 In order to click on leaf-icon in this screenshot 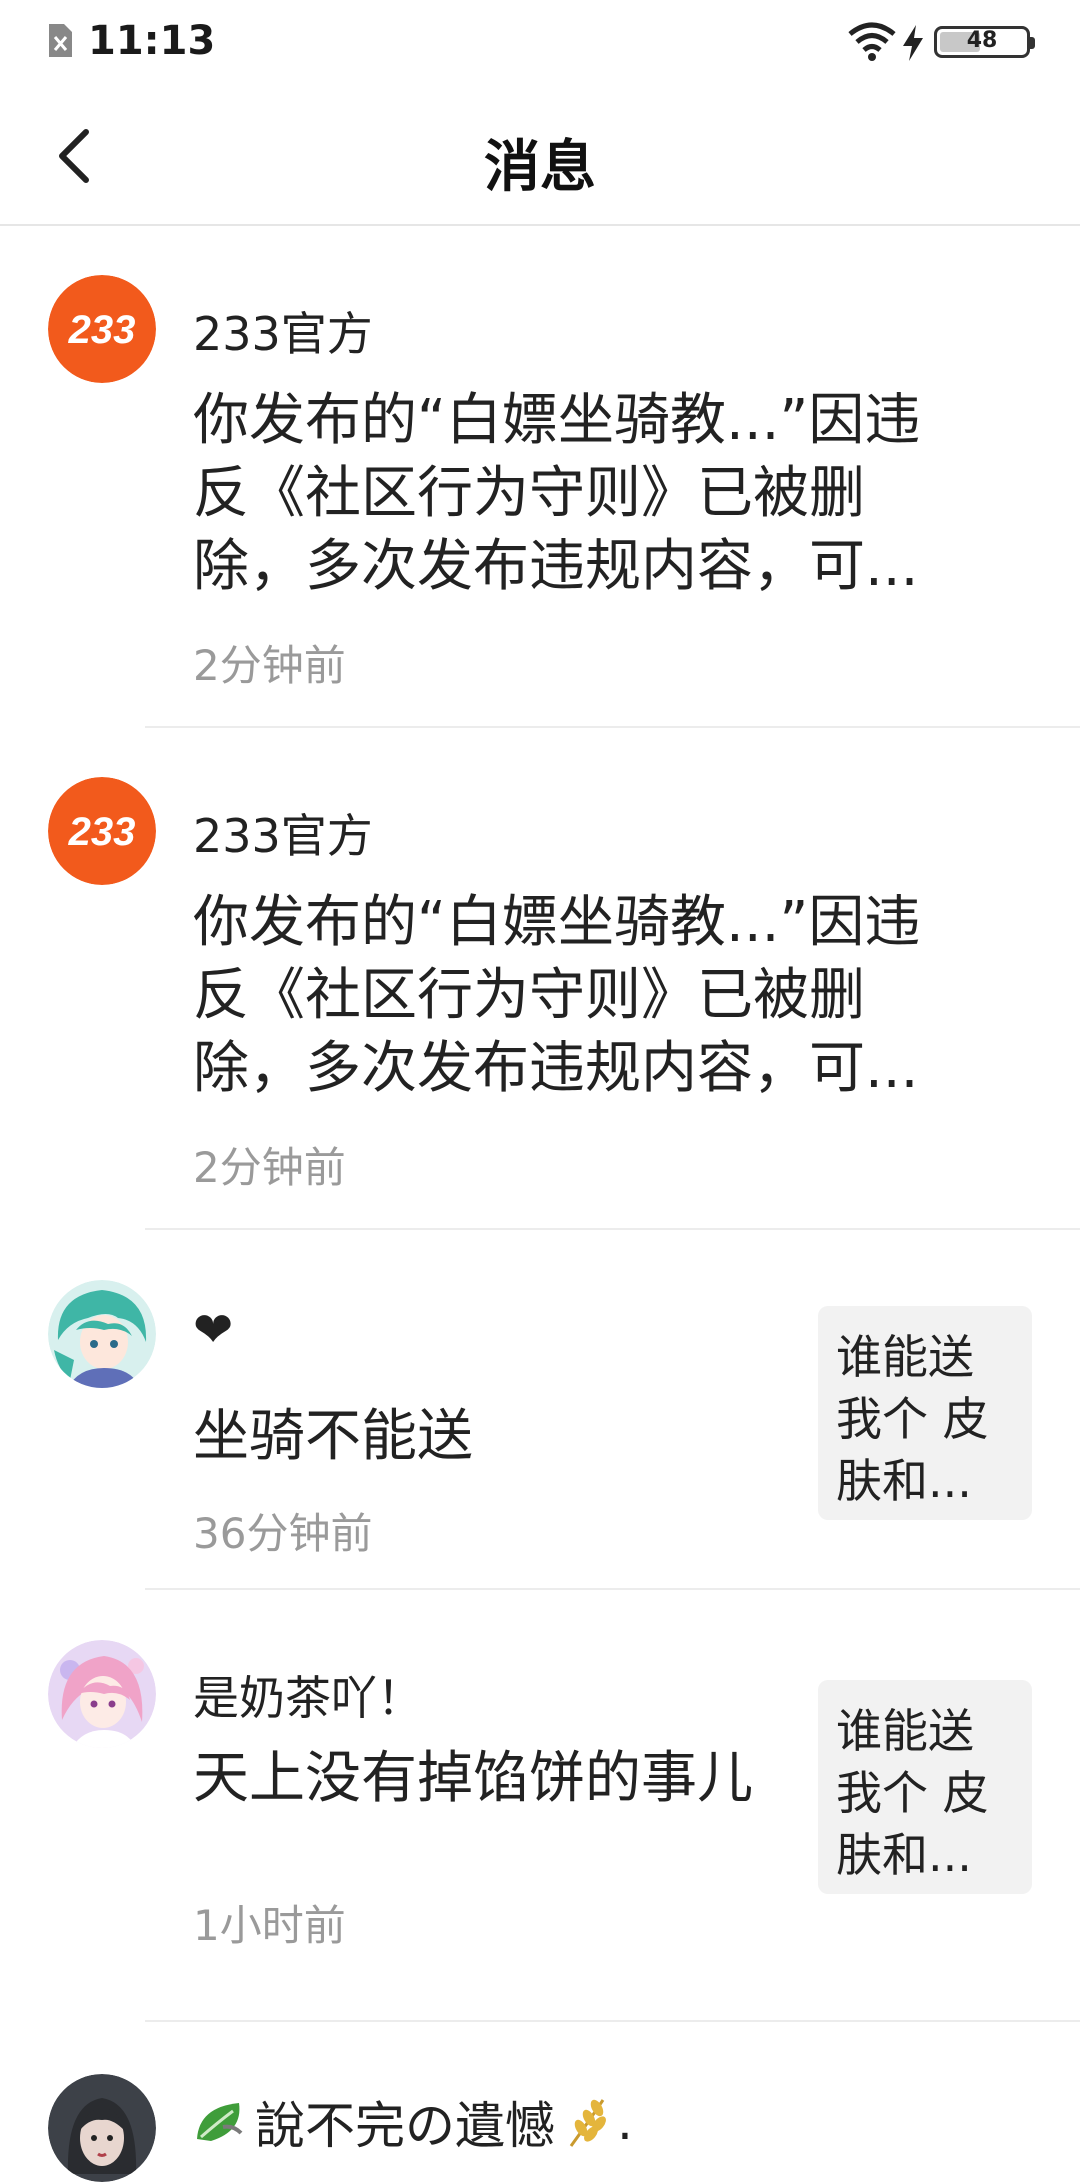, I will do `click(220, 2122)`.